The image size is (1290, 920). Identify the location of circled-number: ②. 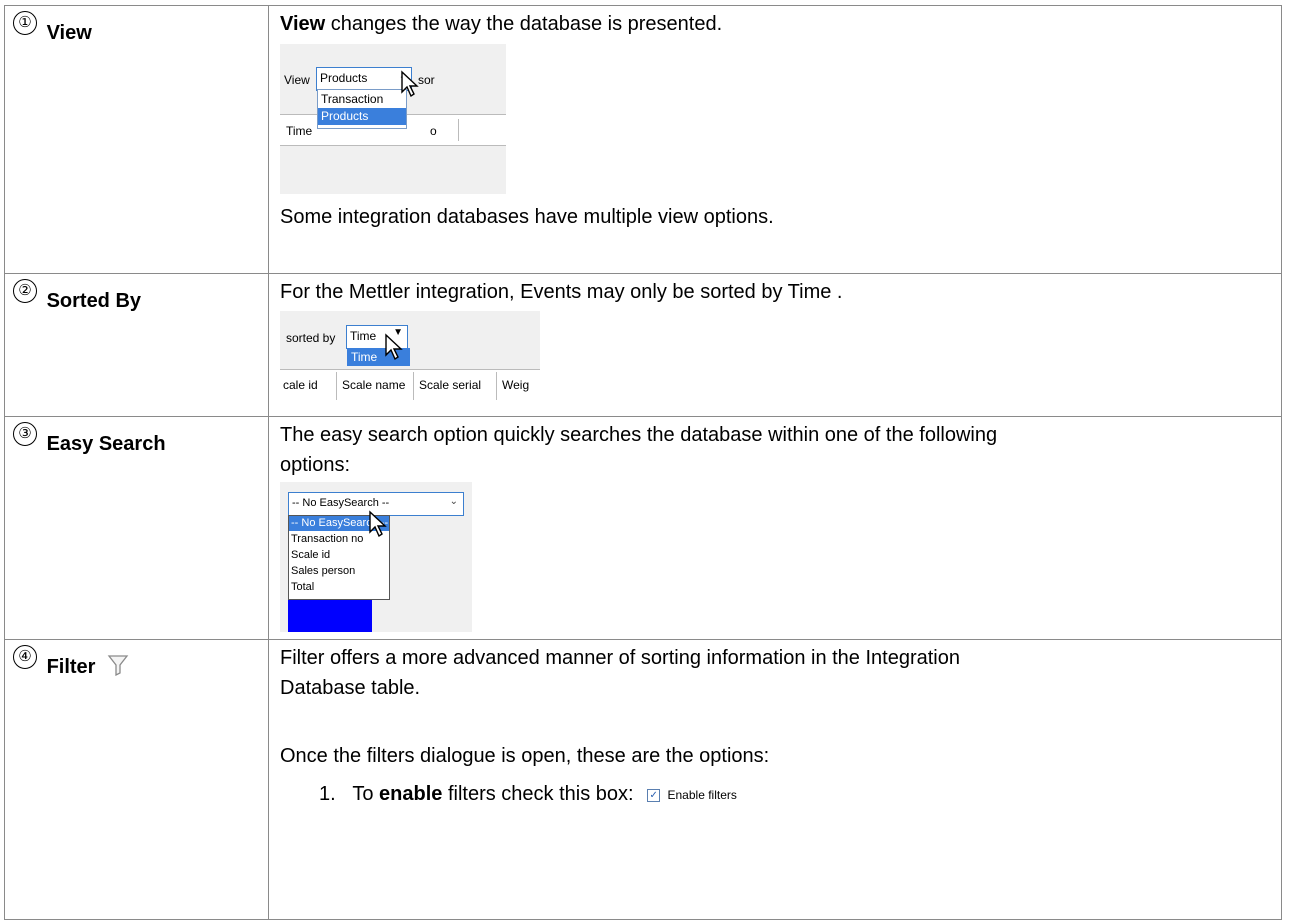
(25, 291).